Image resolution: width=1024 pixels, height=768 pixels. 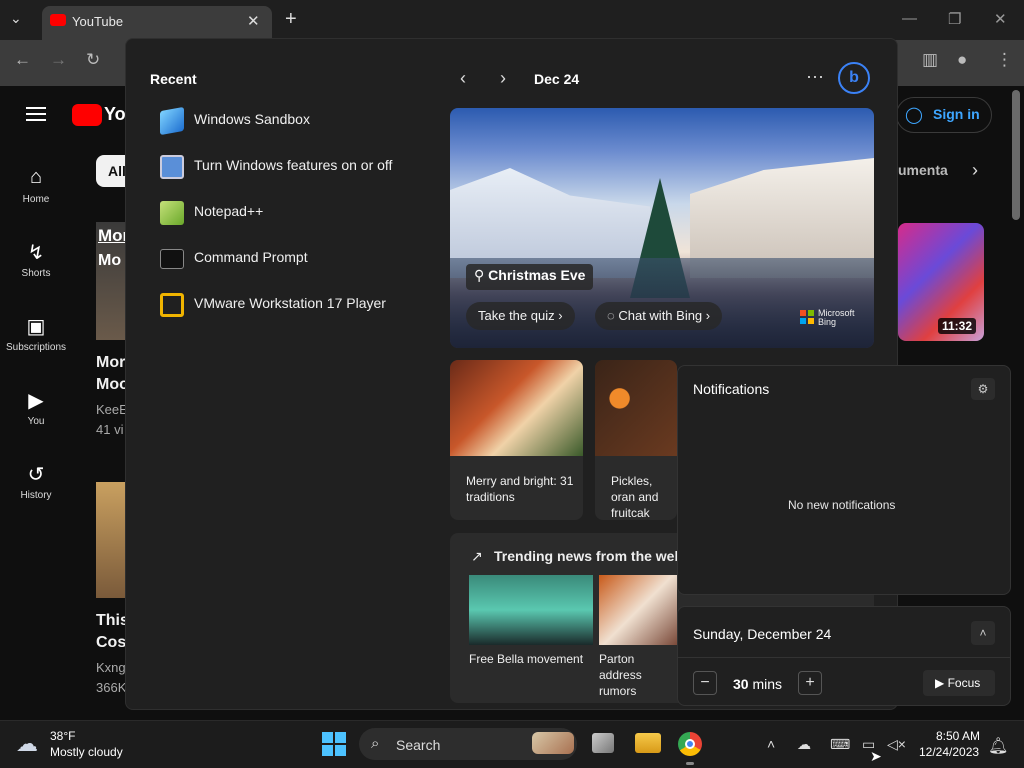 I want to click on clock-time: 8:50 AM, so click(x=958, y=736).